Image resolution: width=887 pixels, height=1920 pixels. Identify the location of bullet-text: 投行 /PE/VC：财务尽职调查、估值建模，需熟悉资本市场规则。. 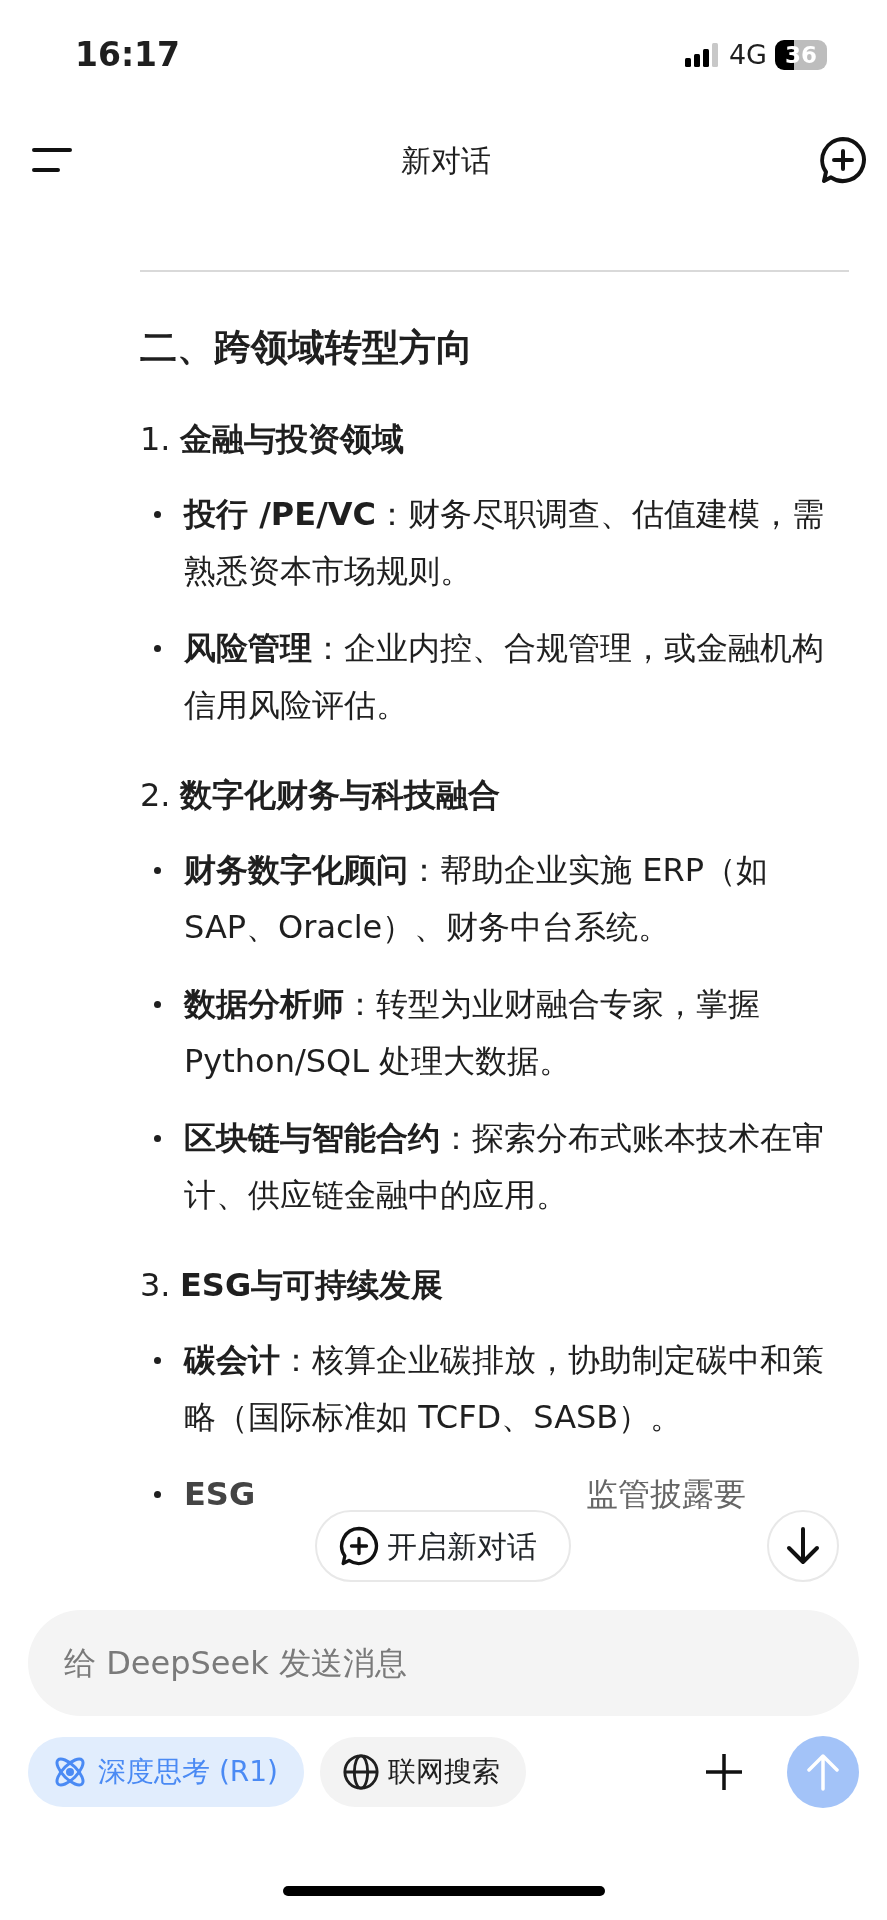
(504, 542).